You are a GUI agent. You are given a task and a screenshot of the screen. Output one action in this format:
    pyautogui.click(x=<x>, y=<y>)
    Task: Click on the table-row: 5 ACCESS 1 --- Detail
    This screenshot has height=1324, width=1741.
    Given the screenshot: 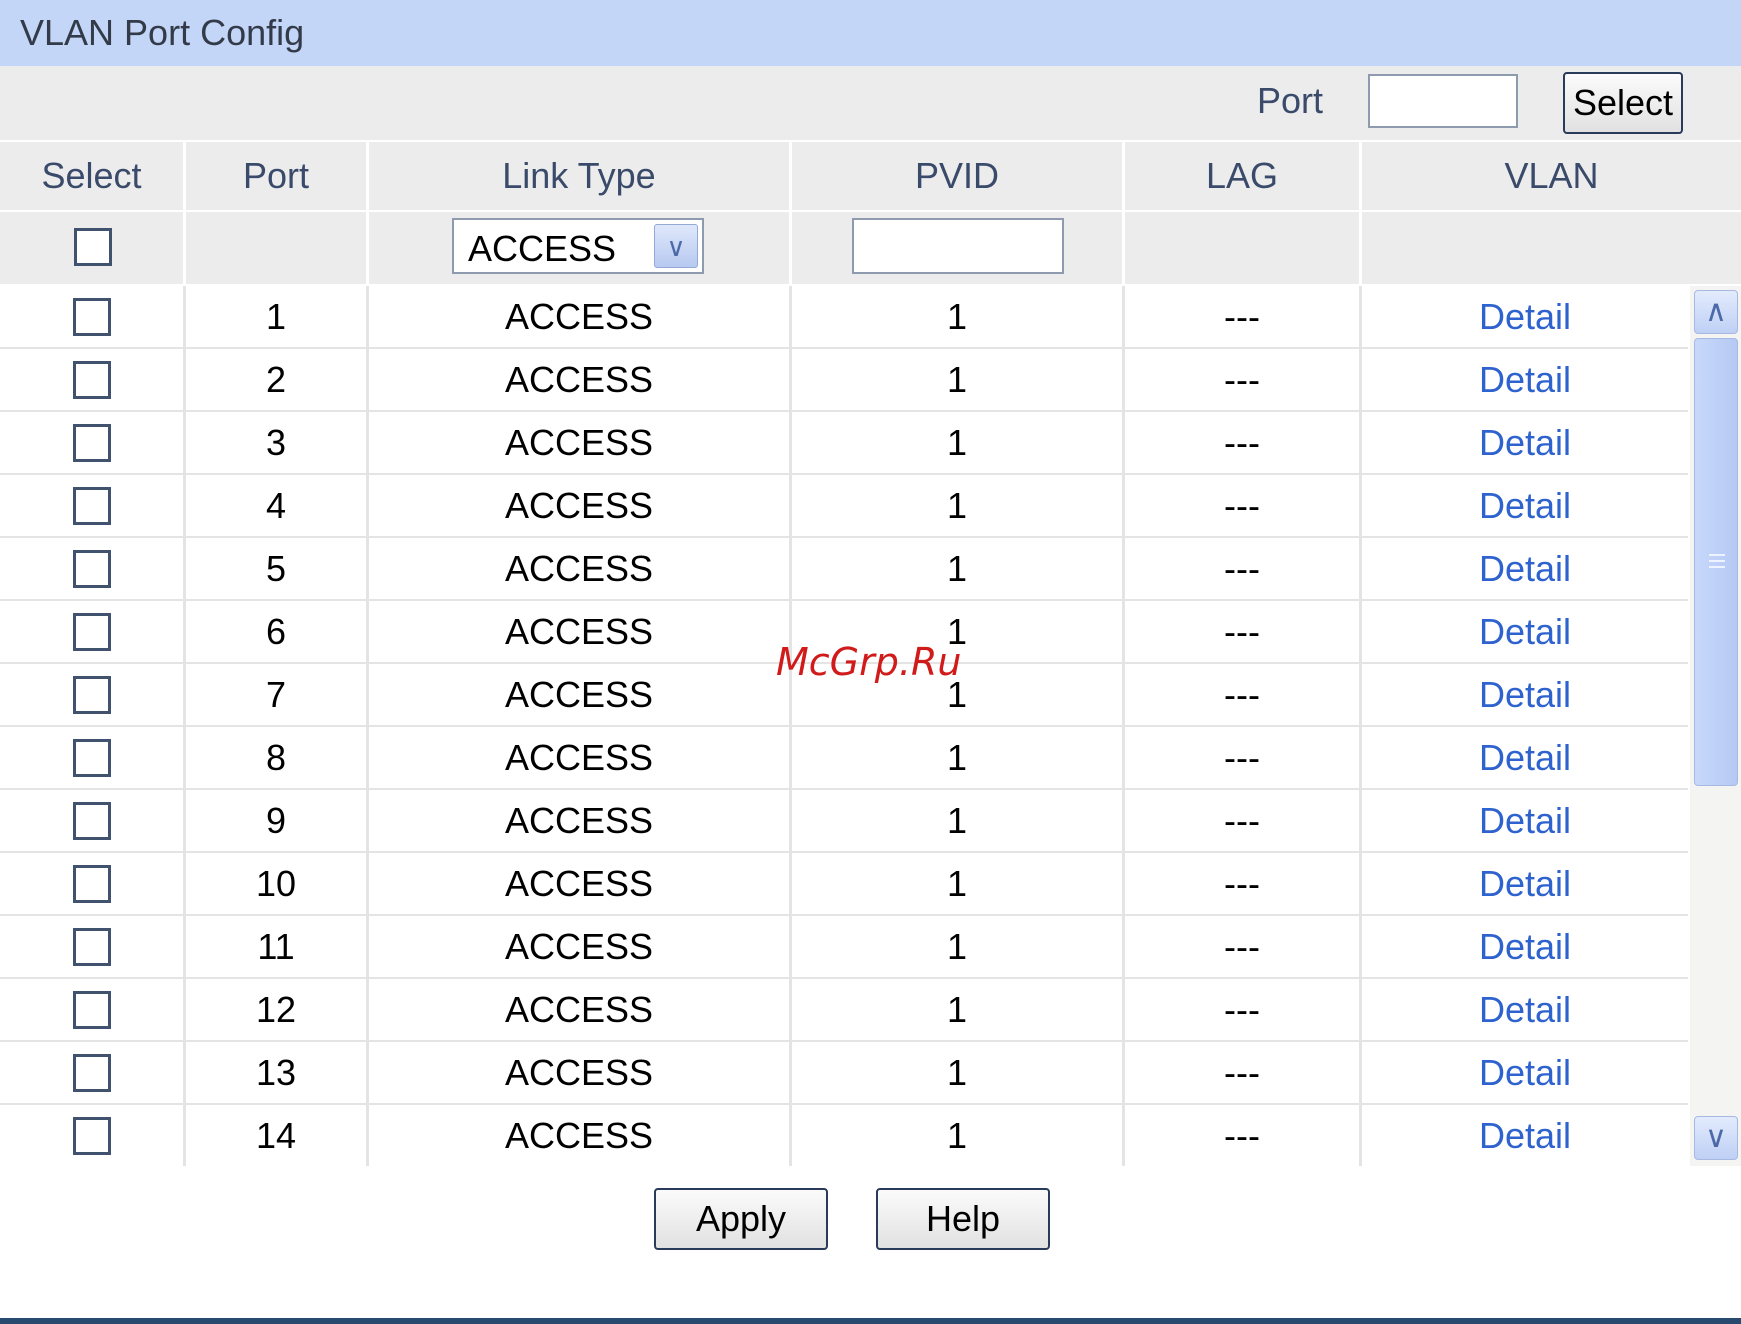 What is the action you would take?
    pyautogui.click(x=844, y=570)
    